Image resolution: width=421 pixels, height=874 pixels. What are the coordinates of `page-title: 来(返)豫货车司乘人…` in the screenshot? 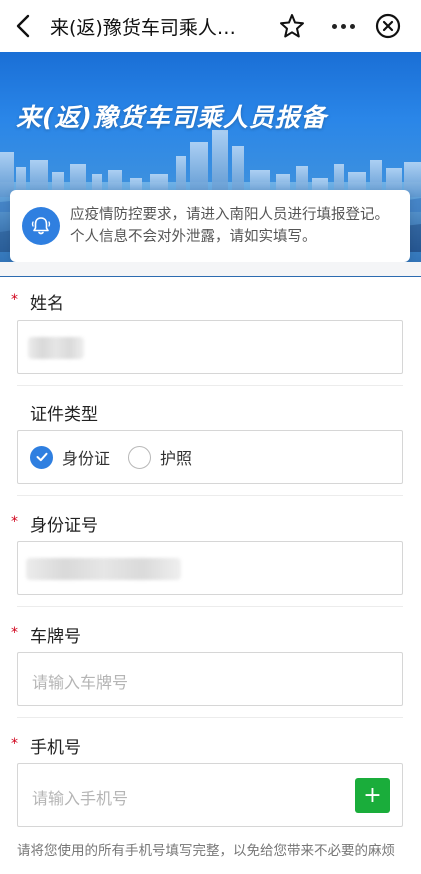 It's located at (143, 28).